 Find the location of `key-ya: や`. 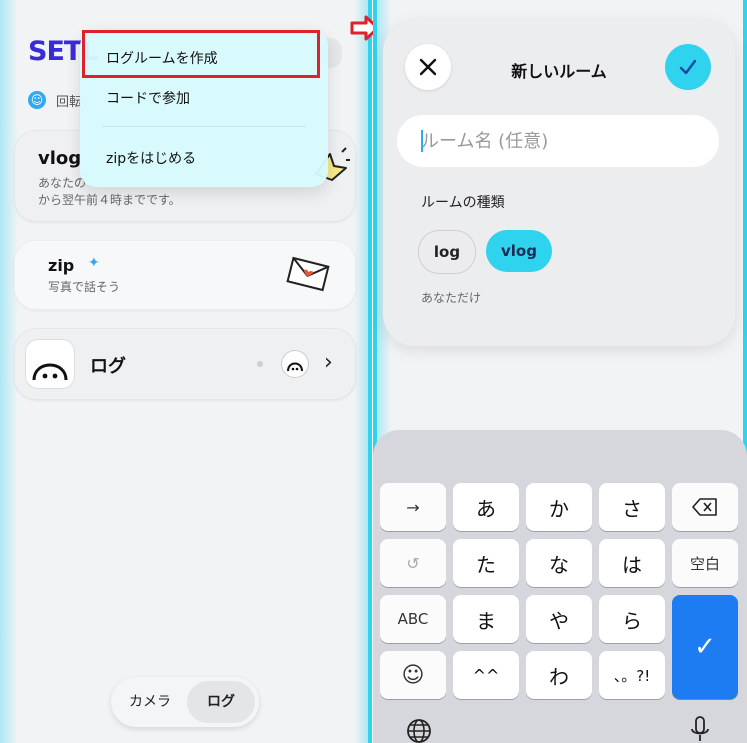

key-ya: や is located at coordinates (559, 619).